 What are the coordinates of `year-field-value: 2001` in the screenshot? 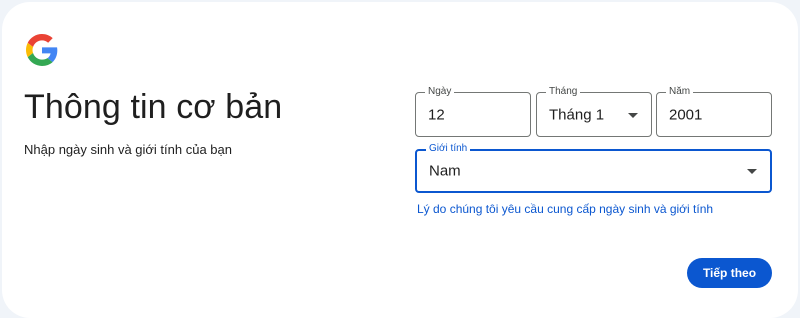 It's located at (686, 114).